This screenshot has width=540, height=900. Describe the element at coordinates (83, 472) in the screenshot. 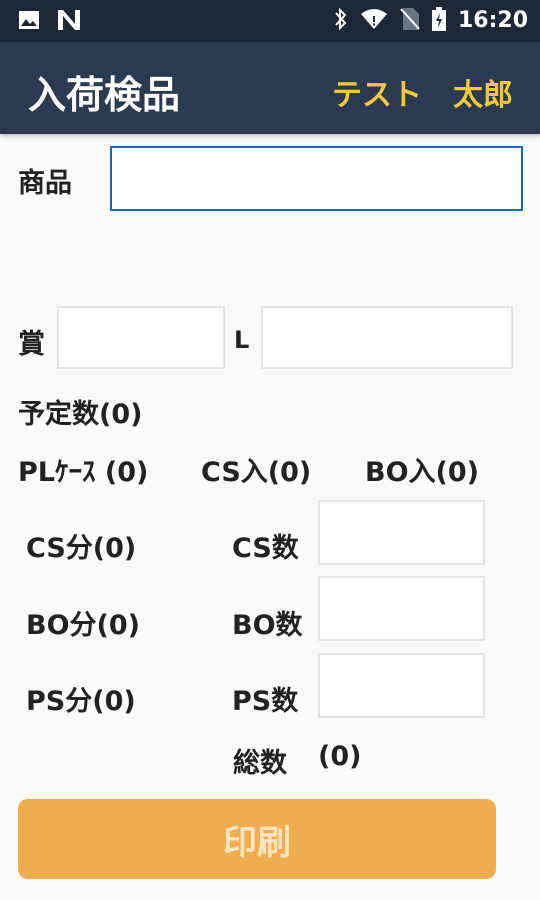

I see `pl-case-count: PLｹｰｽ (0)` at that location.